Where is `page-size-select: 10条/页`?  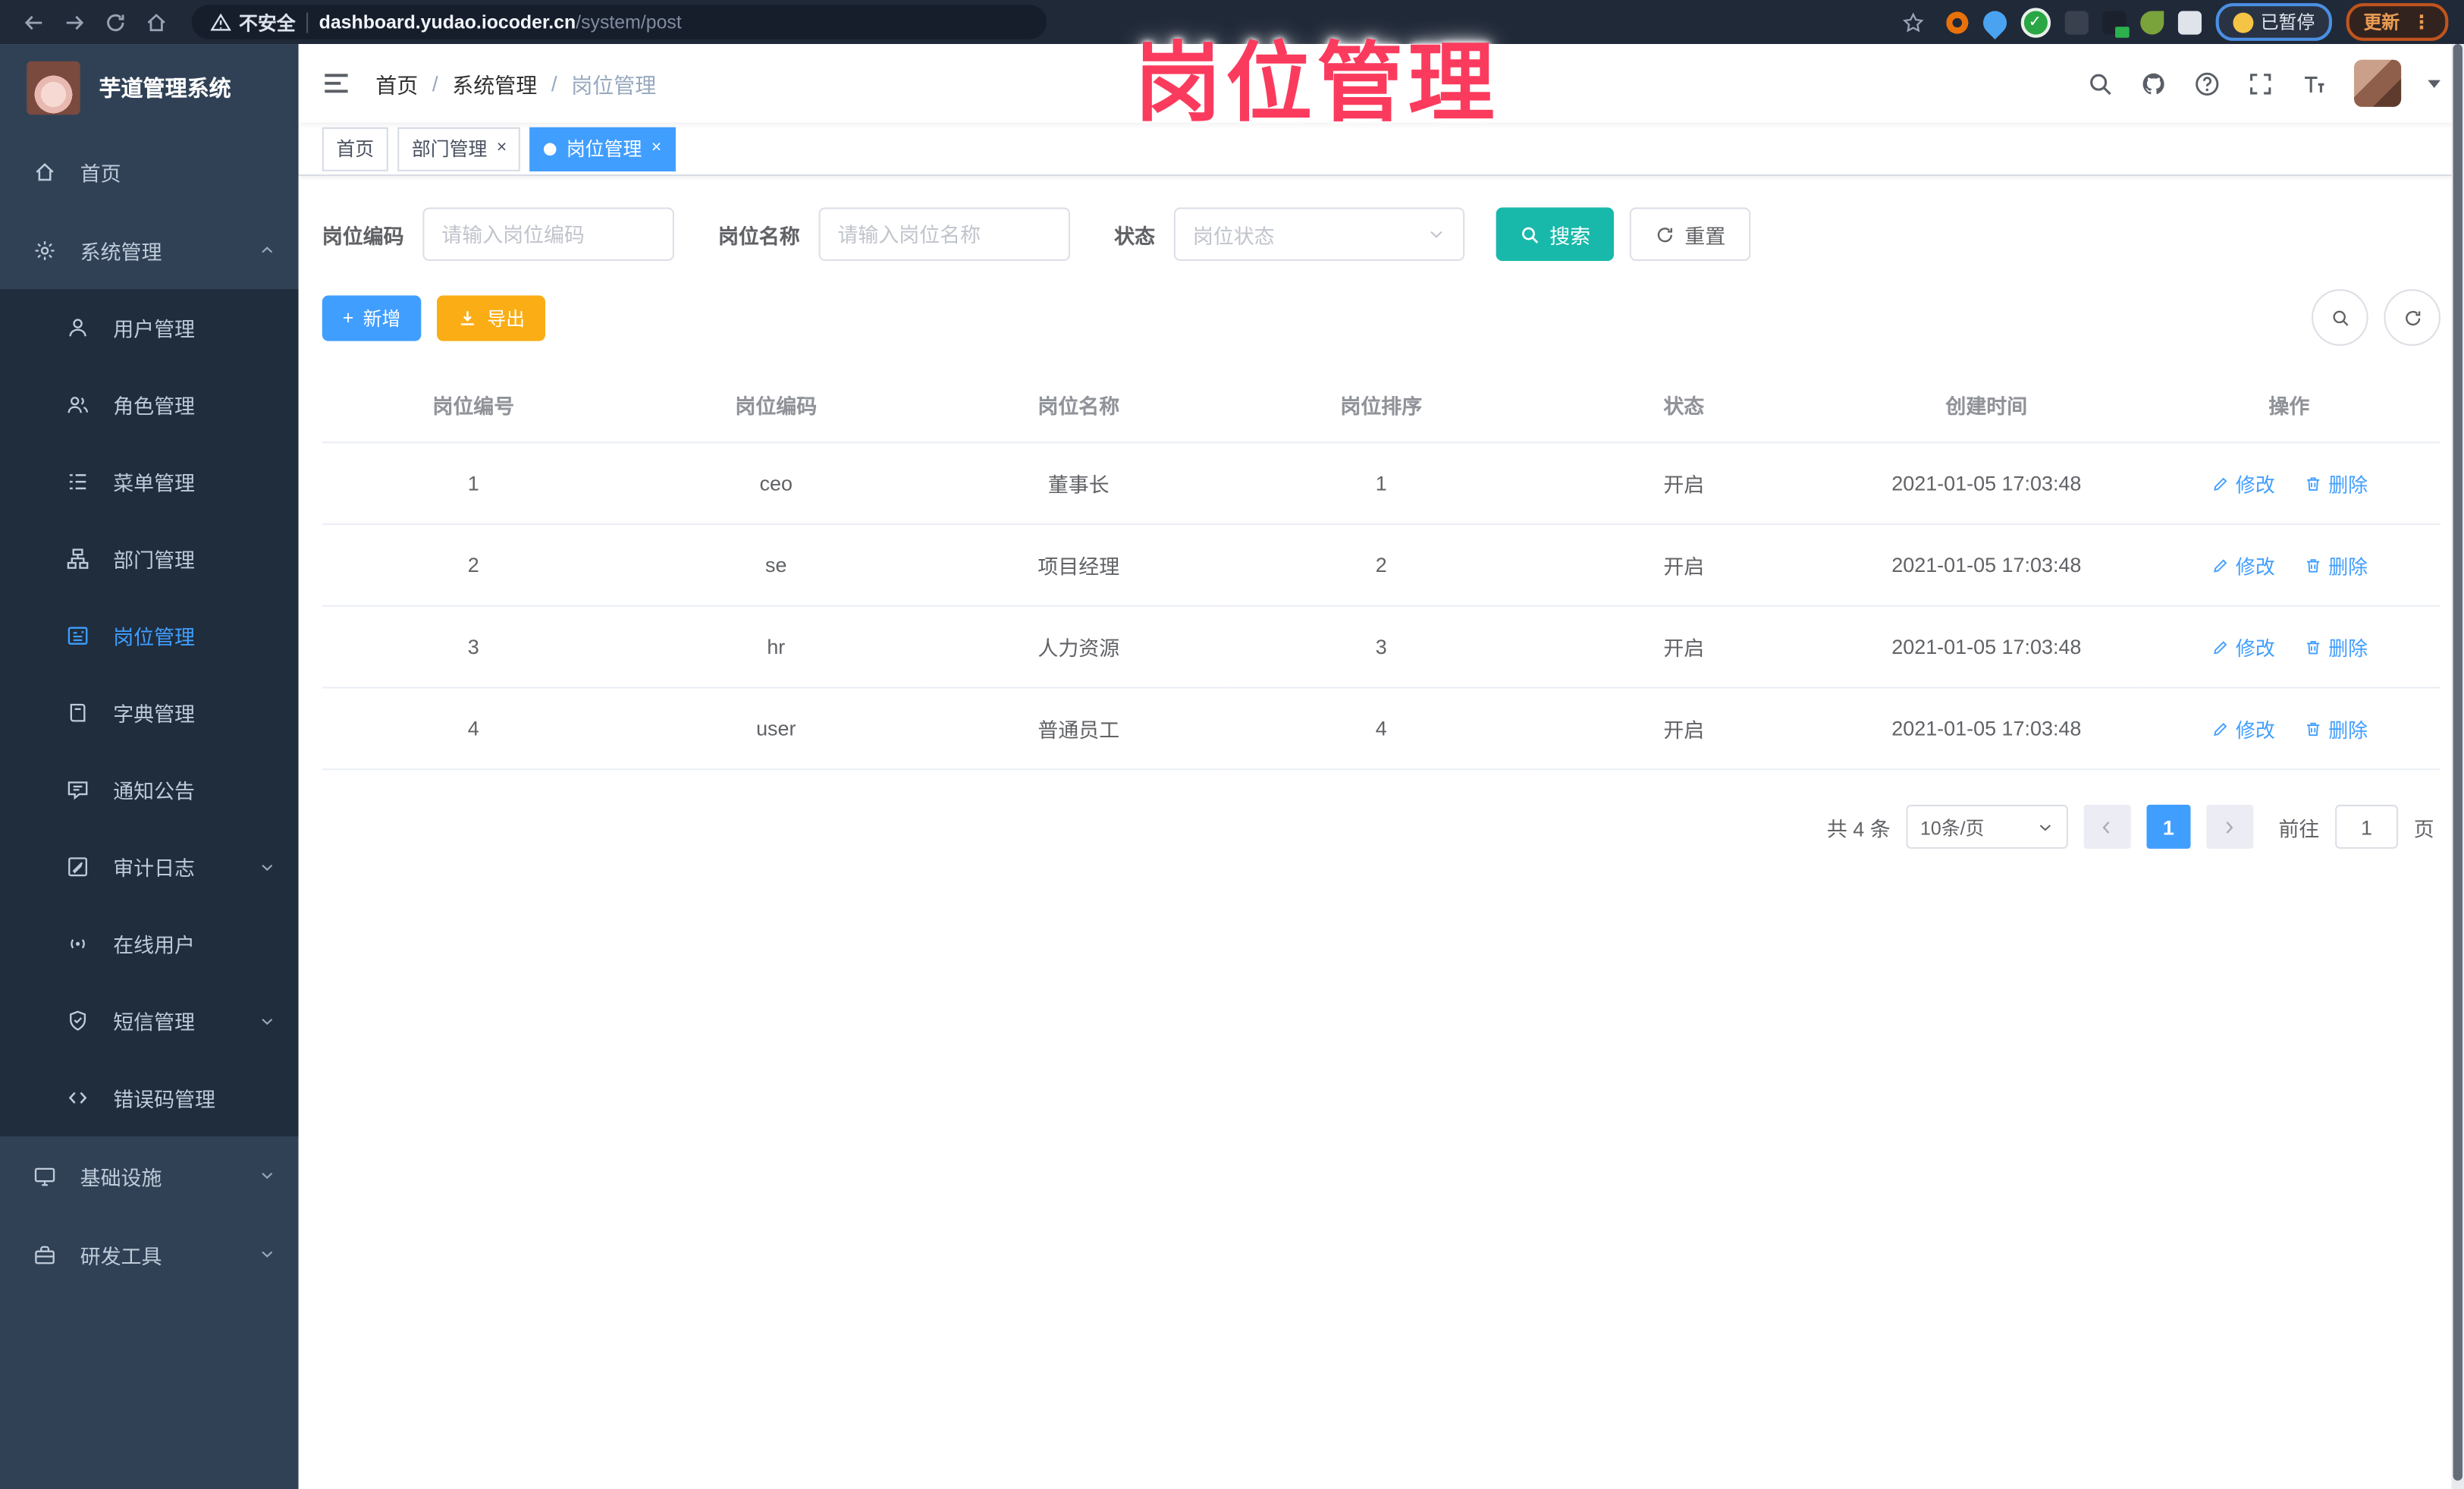
page-size-select: 10条/页 is located at coordinates (1987, 826).